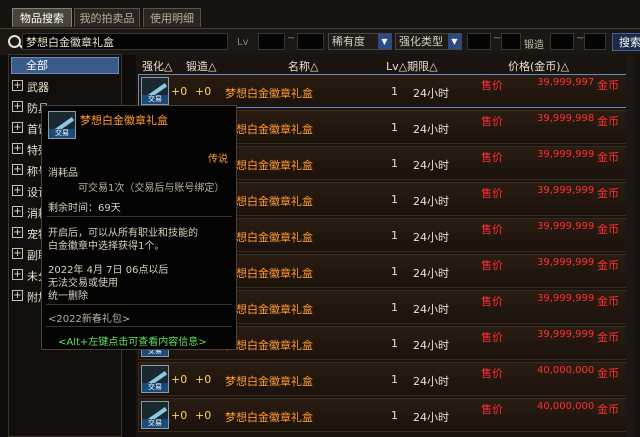 The width and height of the screenshot is (640, 437). I want to click on lv-min-input, so click(271, 41).